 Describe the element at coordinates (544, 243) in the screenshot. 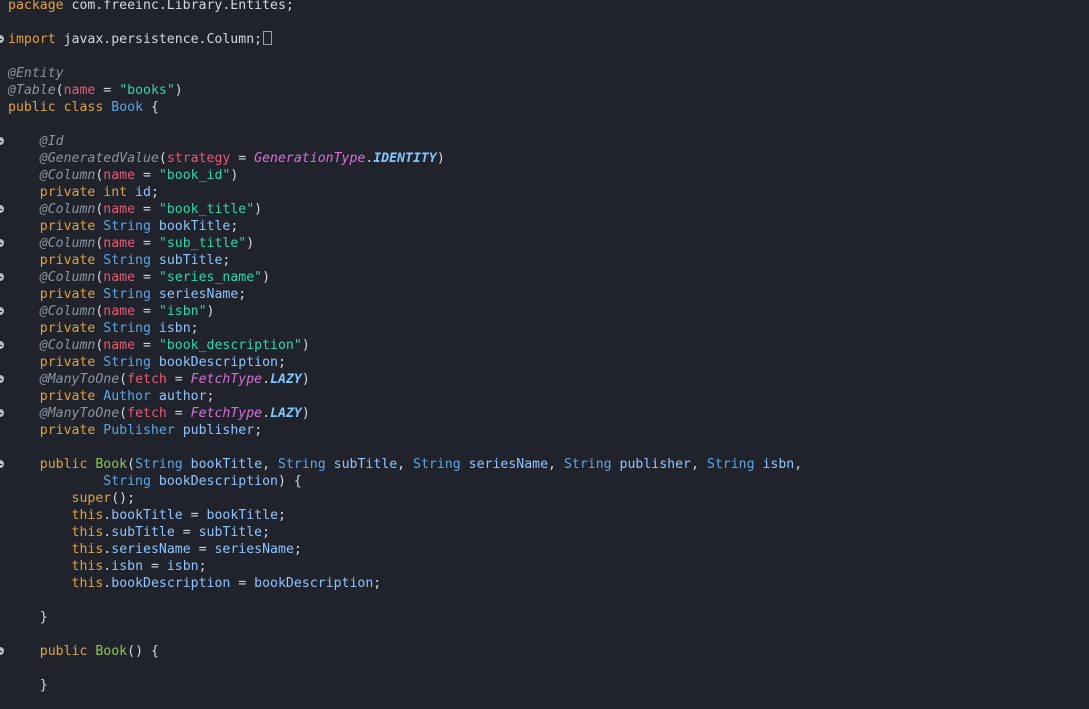

I see `code-line: @Column(name = "sub_title")` at that location.